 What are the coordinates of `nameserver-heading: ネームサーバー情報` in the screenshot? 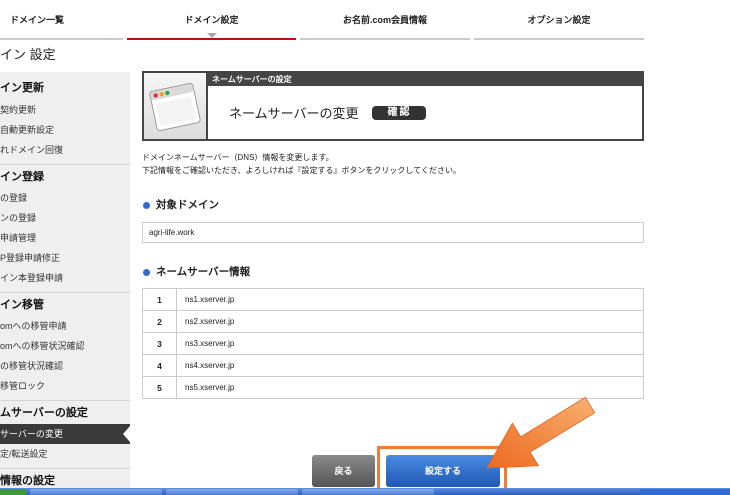 It's located at (196, 272).